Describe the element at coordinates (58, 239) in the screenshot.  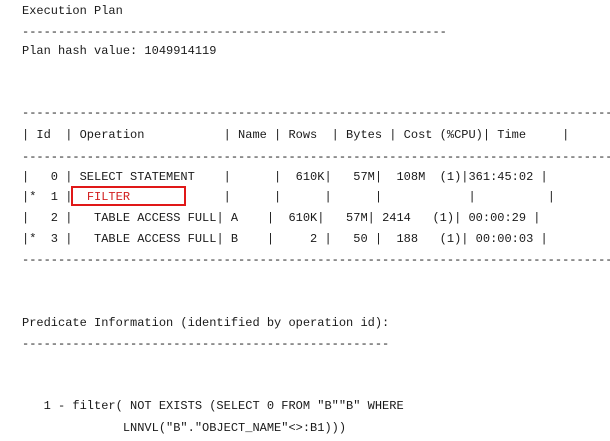
I see `row-prefix: |* 3 |` at that location.